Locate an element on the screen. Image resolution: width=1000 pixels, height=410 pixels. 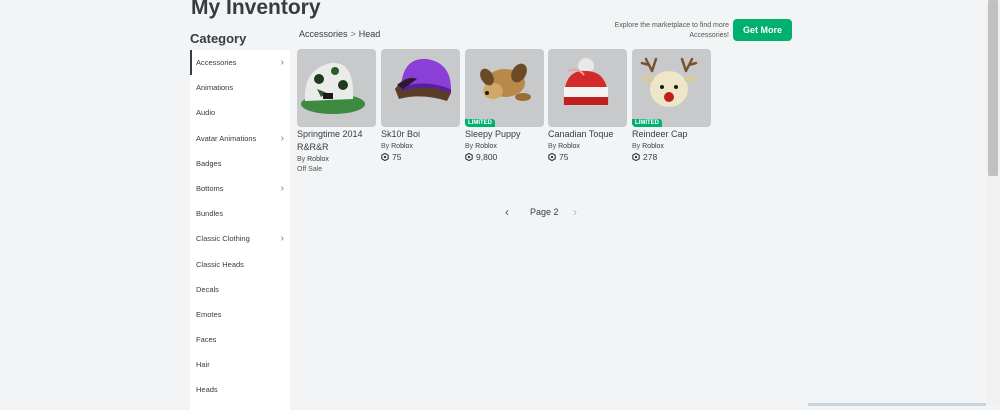
sidebar-item-label: Hair is located at coordinates (203, 365).